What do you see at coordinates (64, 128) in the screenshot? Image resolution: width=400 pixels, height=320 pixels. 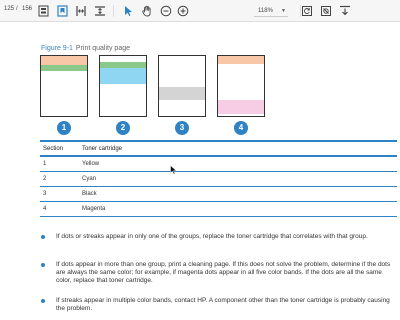 I see `section-number-1: 1` at bounding box center [64, 128].